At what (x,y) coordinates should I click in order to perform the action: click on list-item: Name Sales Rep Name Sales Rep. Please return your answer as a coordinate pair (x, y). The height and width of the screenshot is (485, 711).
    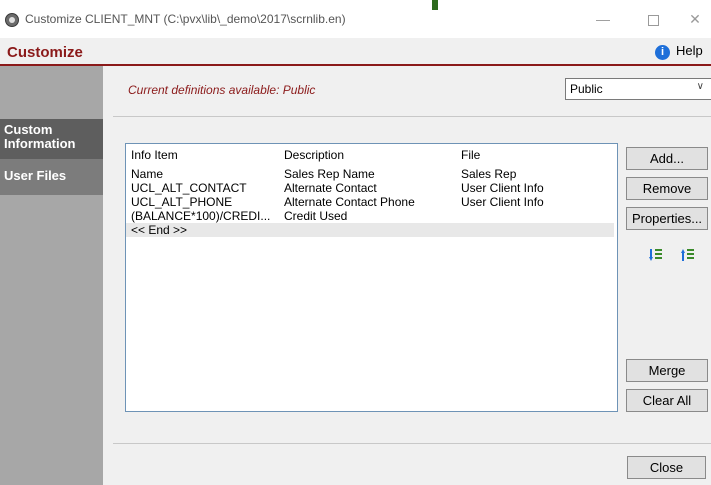
    Looking at the image, I should click on (370, 174).